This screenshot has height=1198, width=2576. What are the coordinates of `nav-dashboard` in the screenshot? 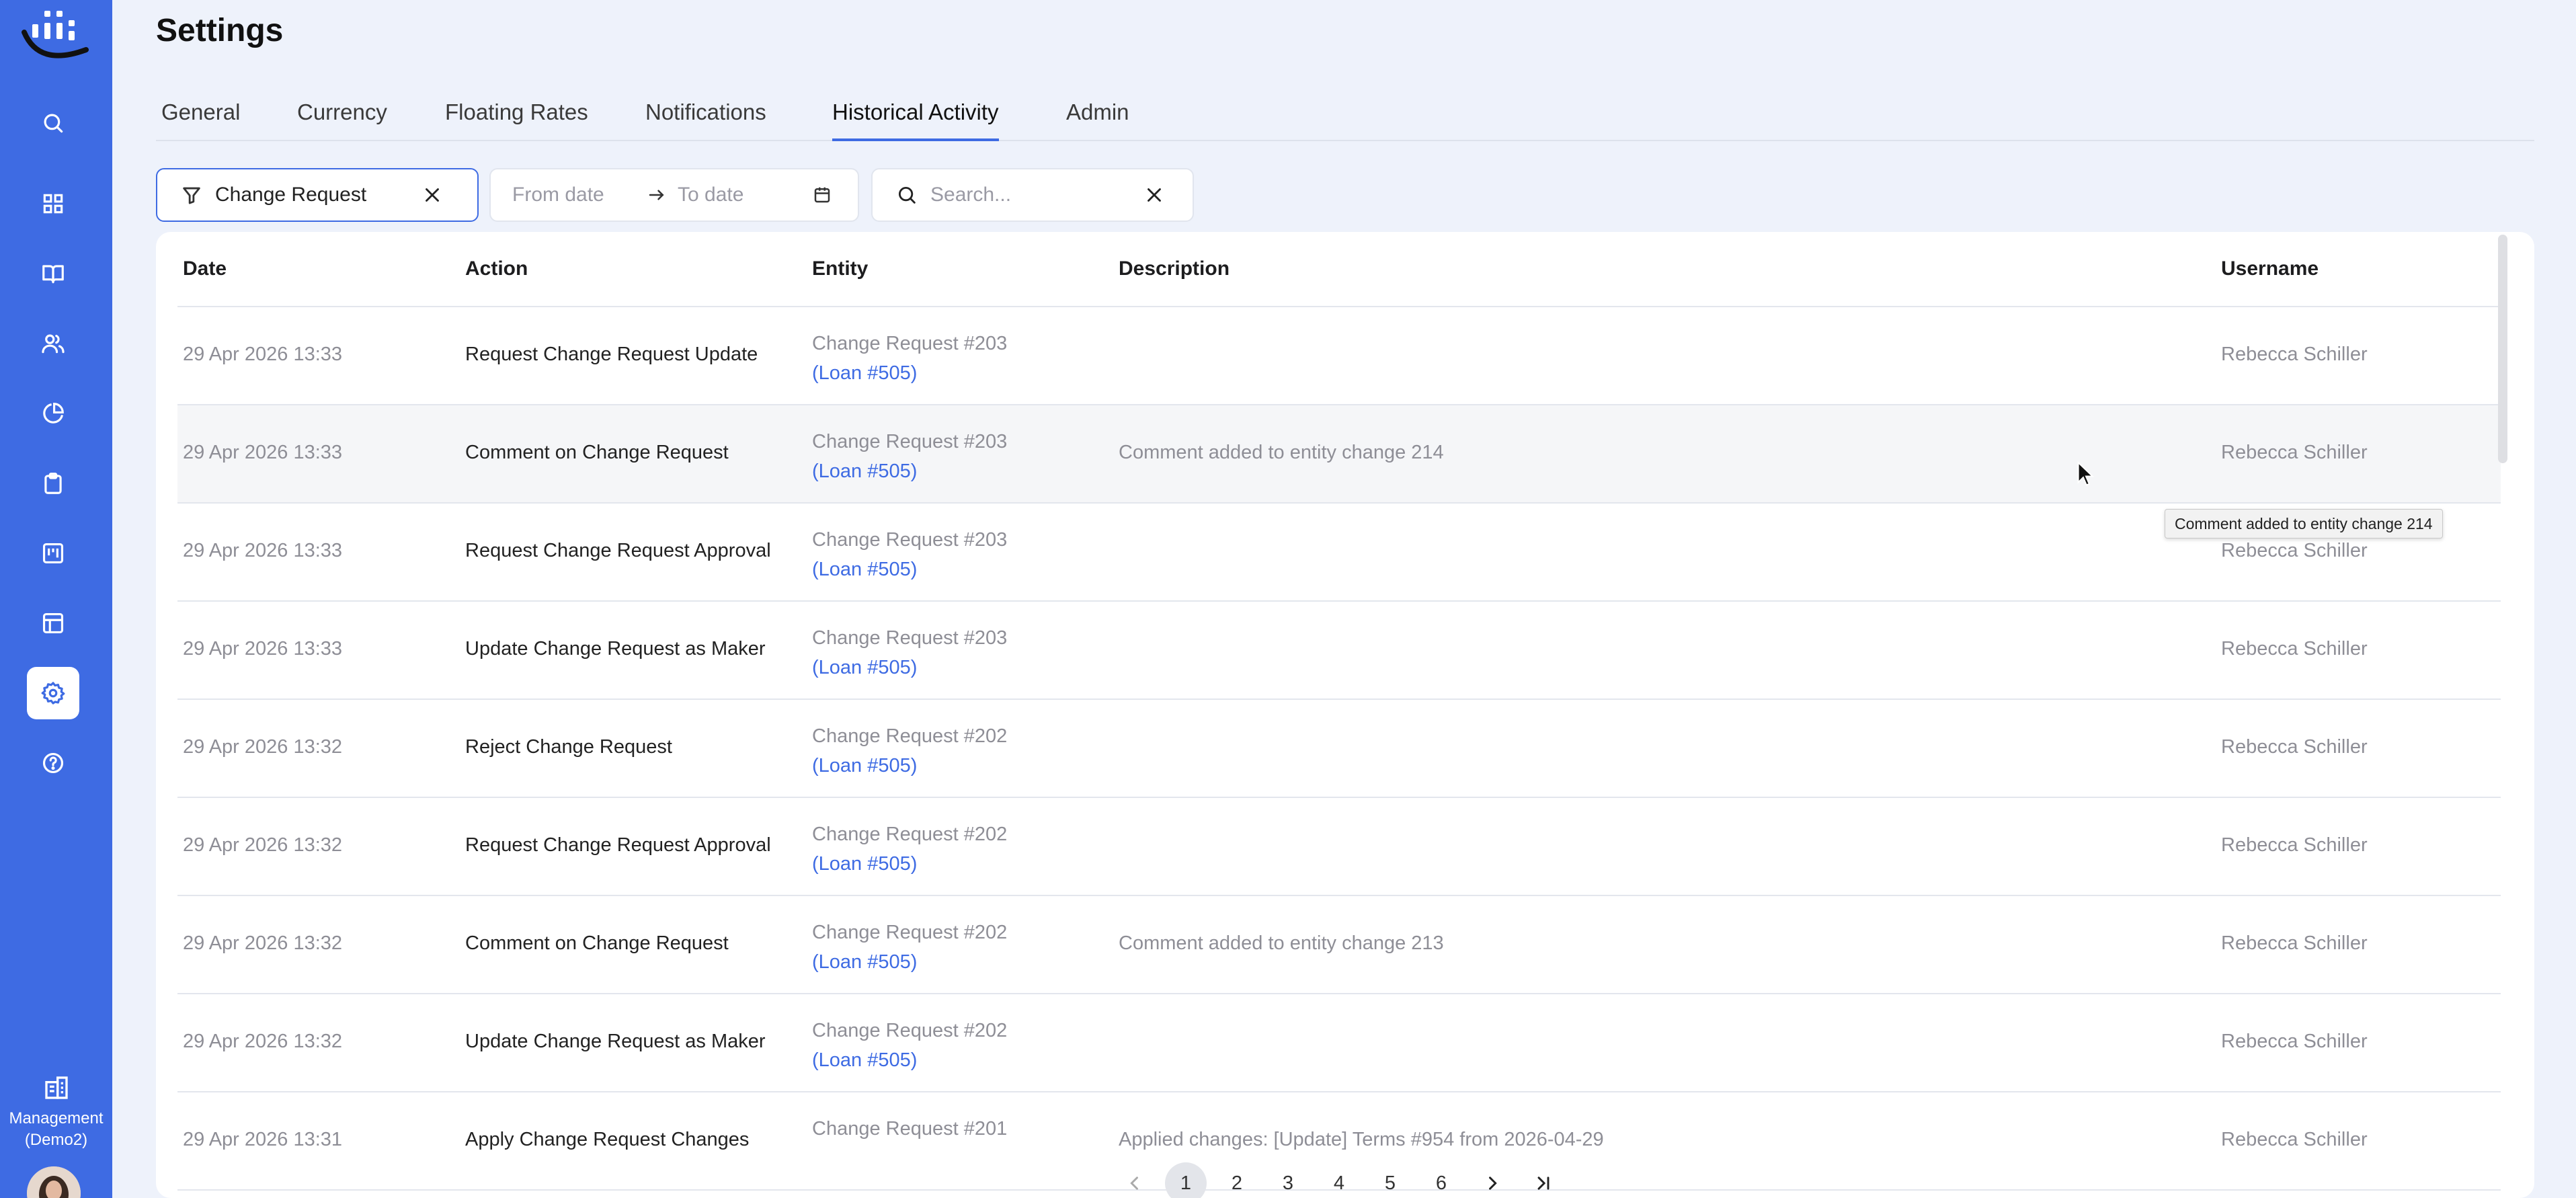 It's located at (53, 204).